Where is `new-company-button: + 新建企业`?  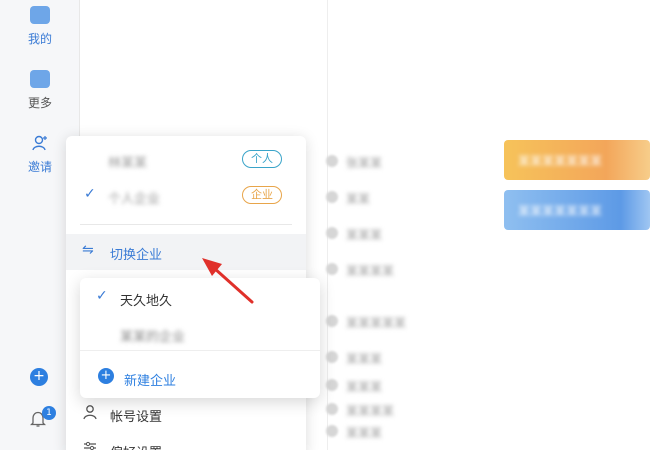
new-company-button: + 新建企业 is located at coordinates (200, 377).